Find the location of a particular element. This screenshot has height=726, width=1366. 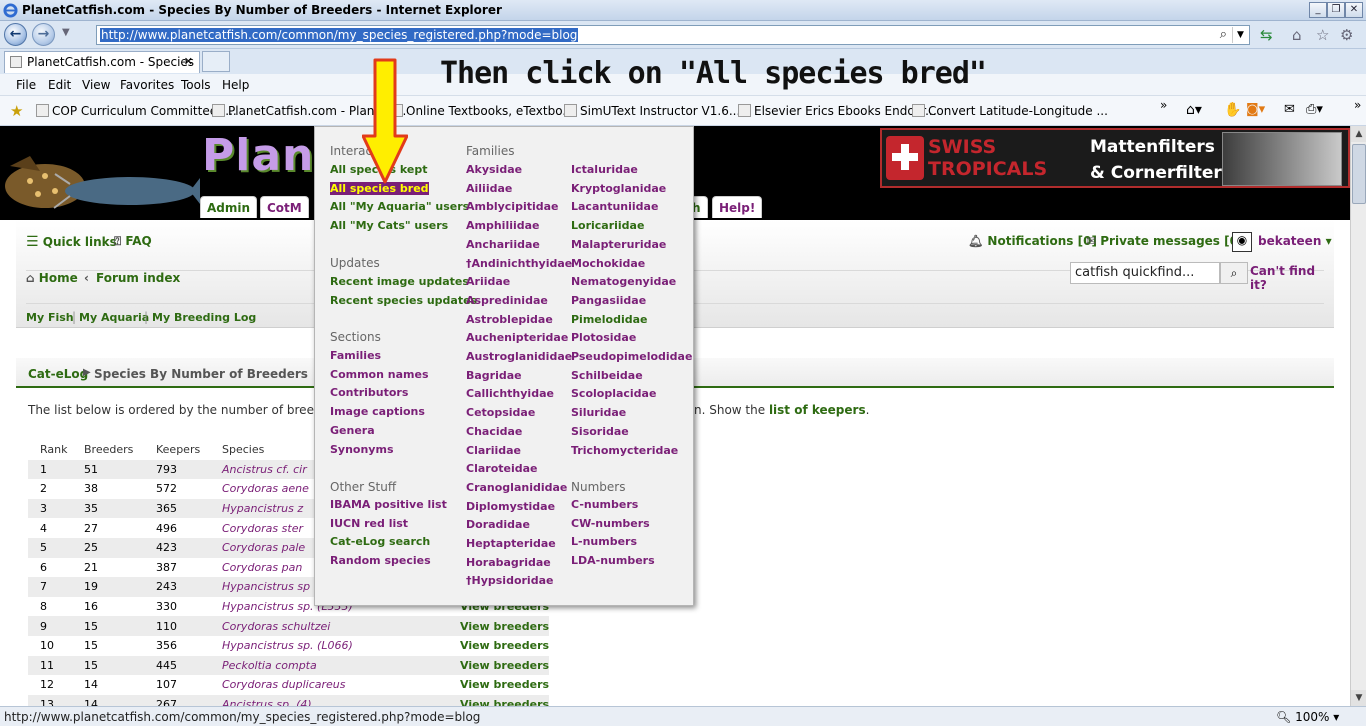

menu-item-other: Random species is located at coordinates (380, 560).